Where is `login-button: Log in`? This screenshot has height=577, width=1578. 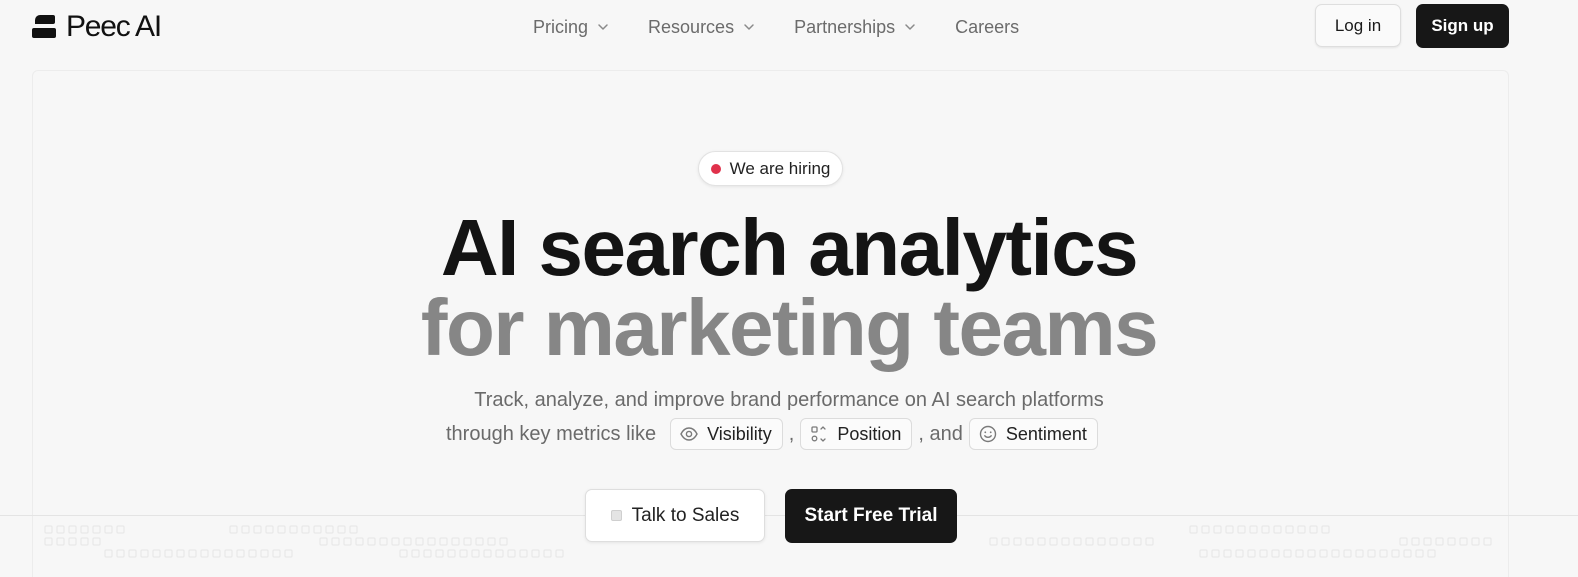
login-button: Log in is located at coordinates (1358, 25).